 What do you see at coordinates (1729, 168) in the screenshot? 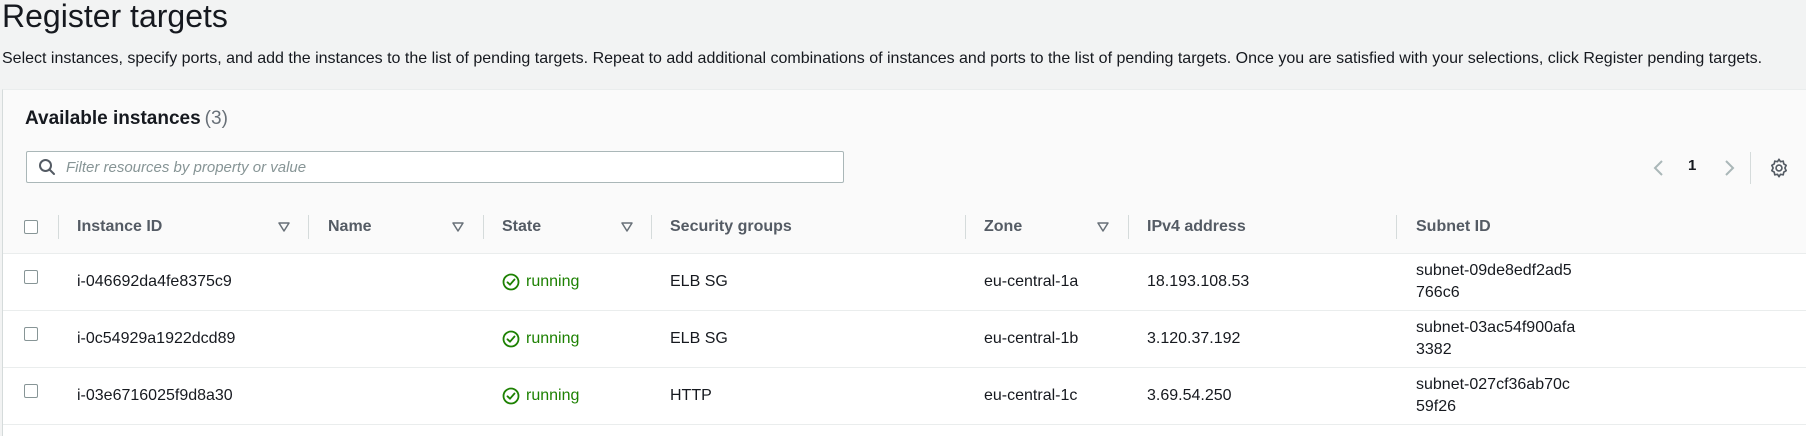
I see `chevron-right-icon` at bounding box center [1729, 168].